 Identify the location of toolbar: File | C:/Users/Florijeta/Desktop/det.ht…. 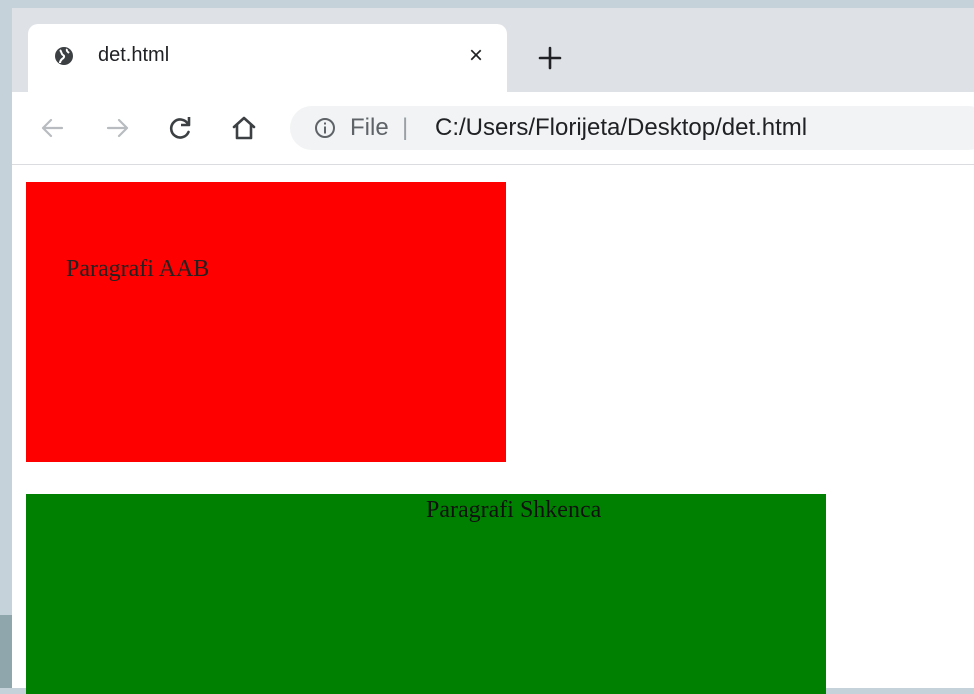
(493, 128).